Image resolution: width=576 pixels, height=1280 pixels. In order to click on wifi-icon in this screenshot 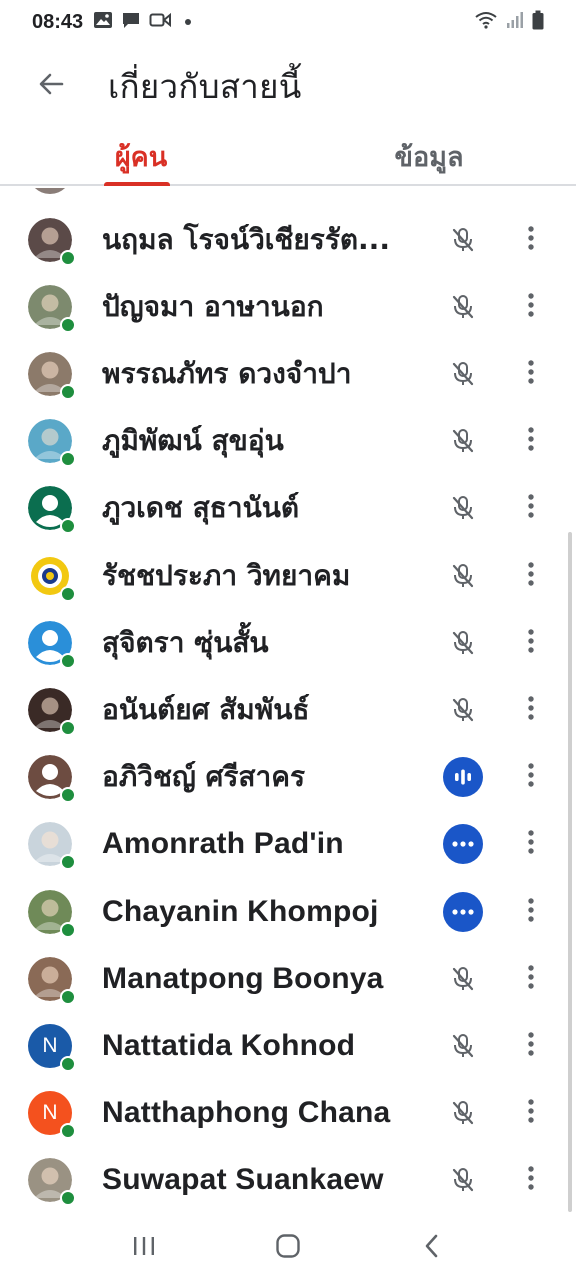, I will do `click(486, 22)`.